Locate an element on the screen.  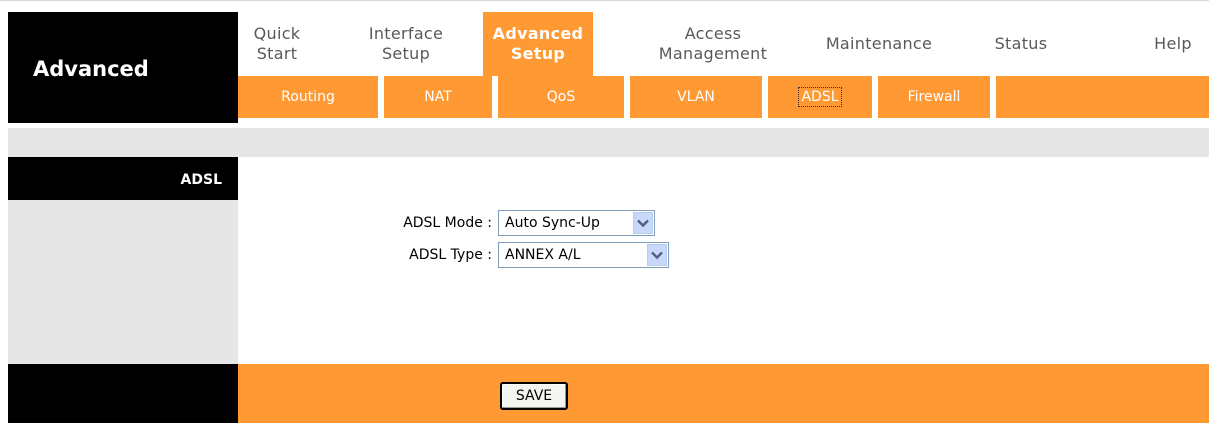
adsl-type-row: ADSL Type : ANNEX A/L is located at coordinates (523, 255).